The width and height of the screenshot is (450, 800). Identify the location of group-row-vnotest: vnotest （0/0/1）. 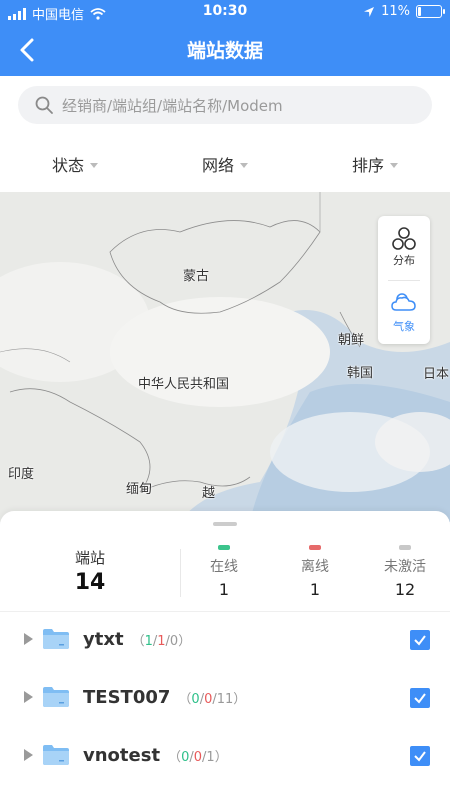
(225, 756).